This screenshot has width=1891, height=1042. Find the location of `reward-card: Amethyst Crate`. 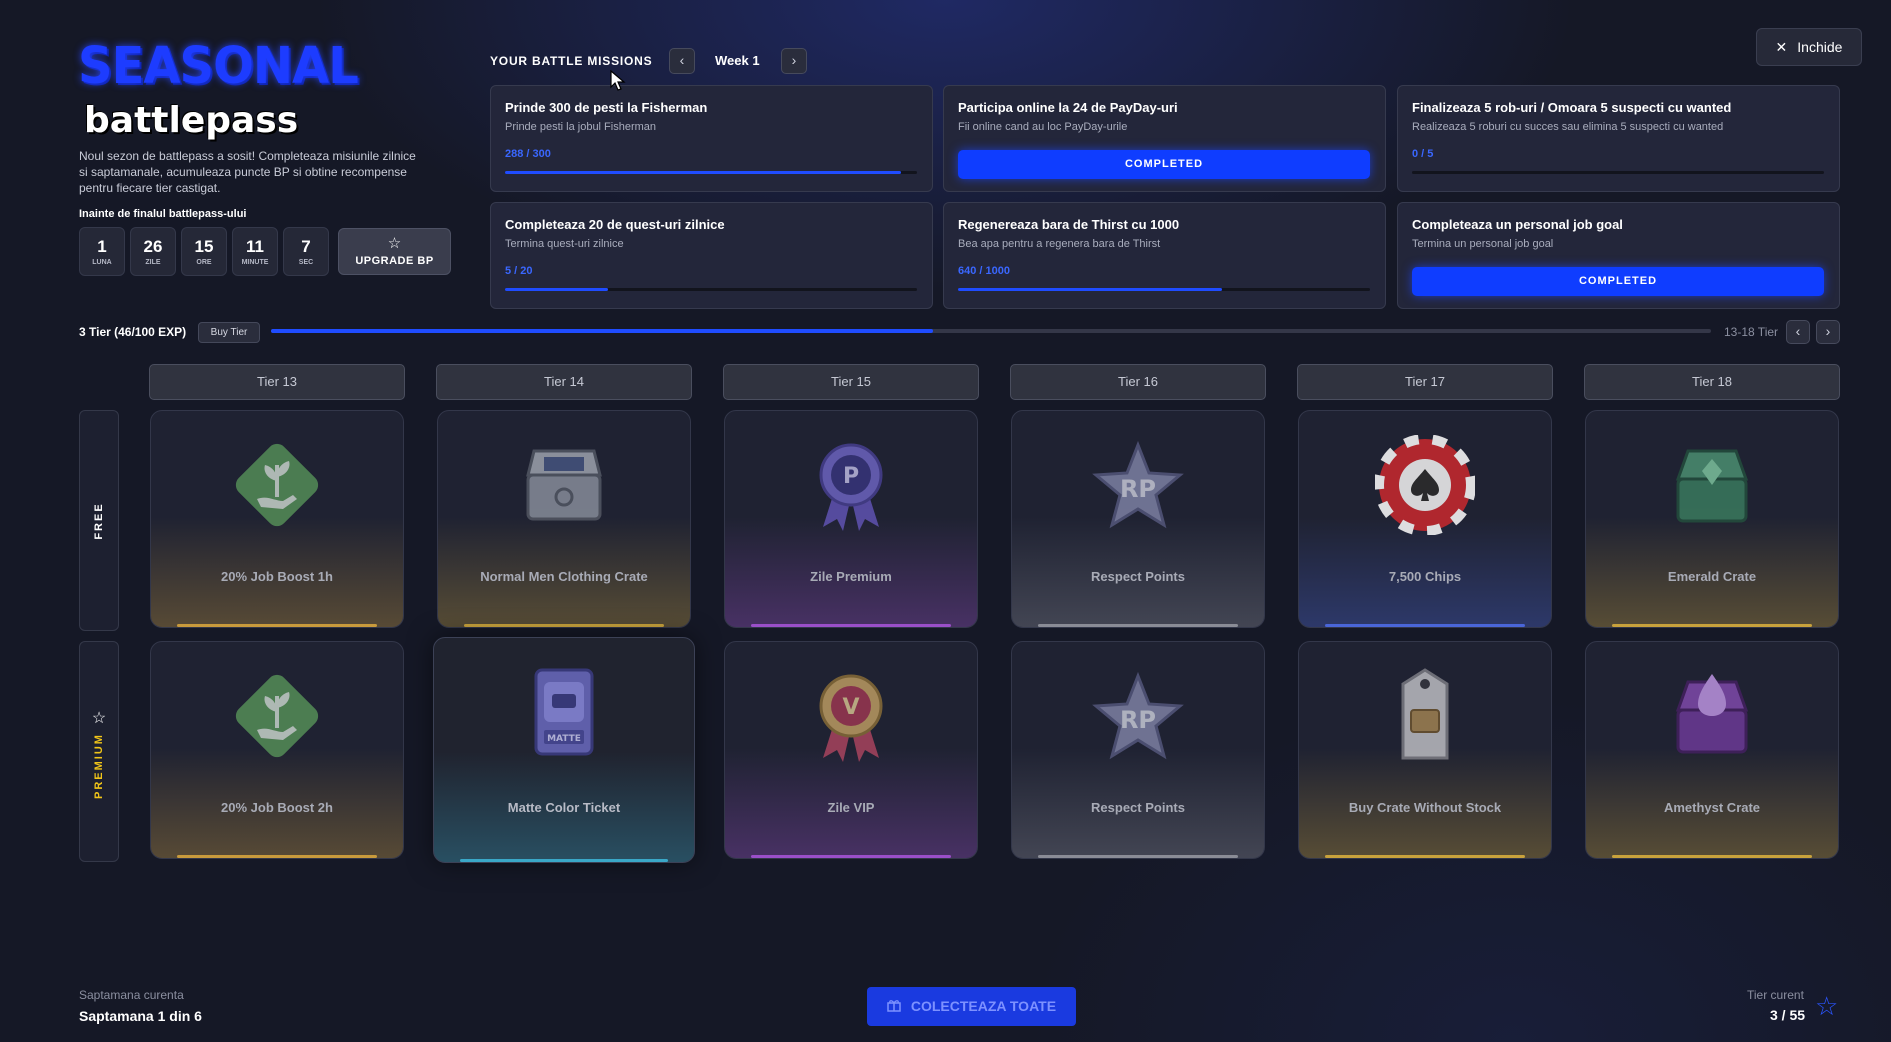

reward-card: Amethyst Crate is located at coordinates (1712, 750).